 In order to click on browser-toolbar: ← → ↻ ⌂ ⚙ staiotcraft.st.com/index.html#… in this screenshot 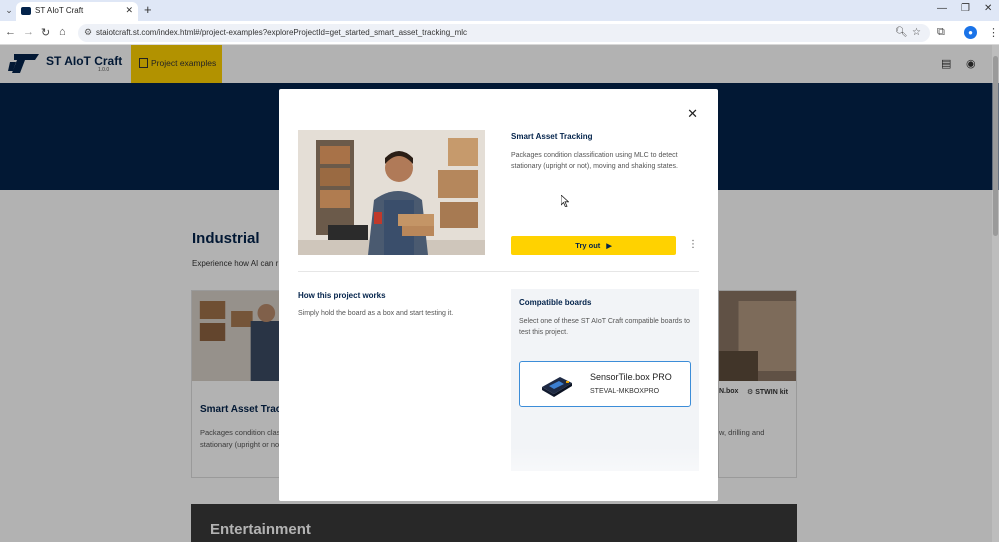, I will do `click(499, 33)`.